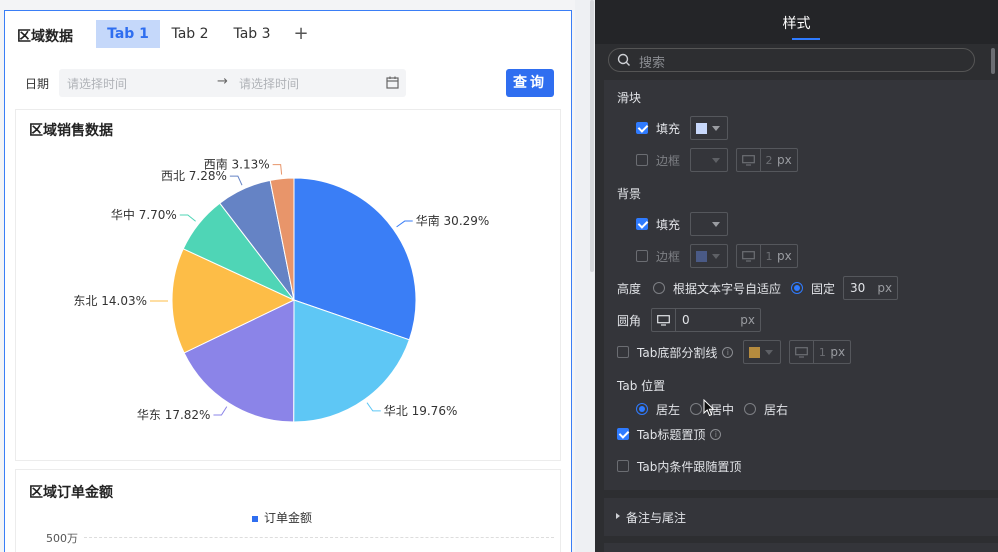 This screenshot has height=552, width=998. What do you see at coordinates (592, 136) in the screenshot?
I see `scrollbar-thumb` at bounding box center [592, 136].